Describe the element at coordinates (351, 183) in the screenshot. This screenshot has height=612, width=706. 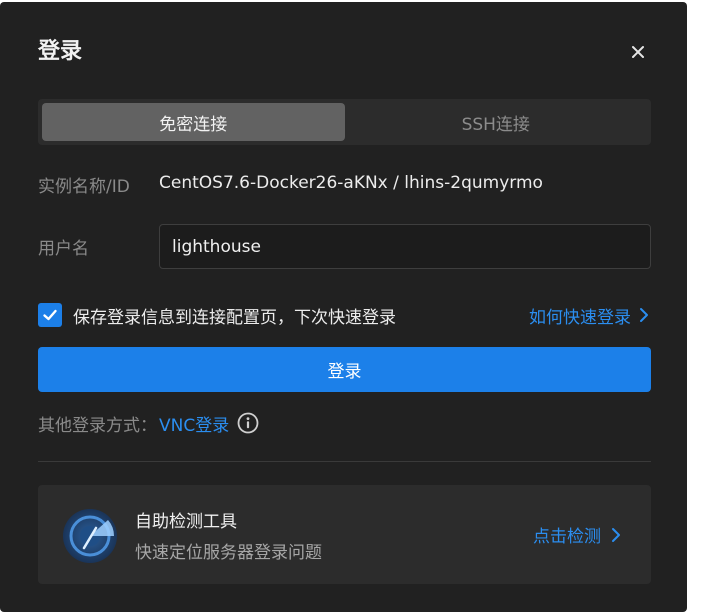
I see `instance-value: CentOS7.6-Docker26-aKNx / lhins-2qumyrmo` at that location.